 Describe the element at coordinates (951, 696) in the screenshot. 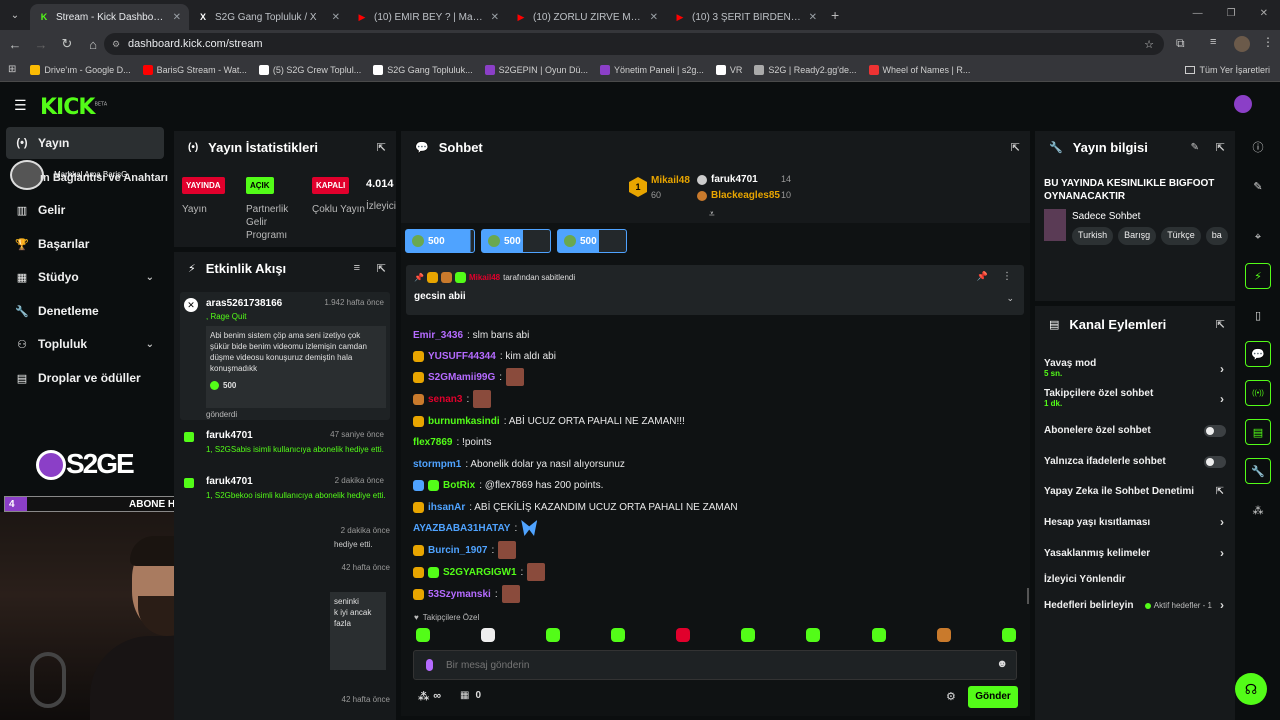

I see `chat-settings-icon: ⚙` at that location.